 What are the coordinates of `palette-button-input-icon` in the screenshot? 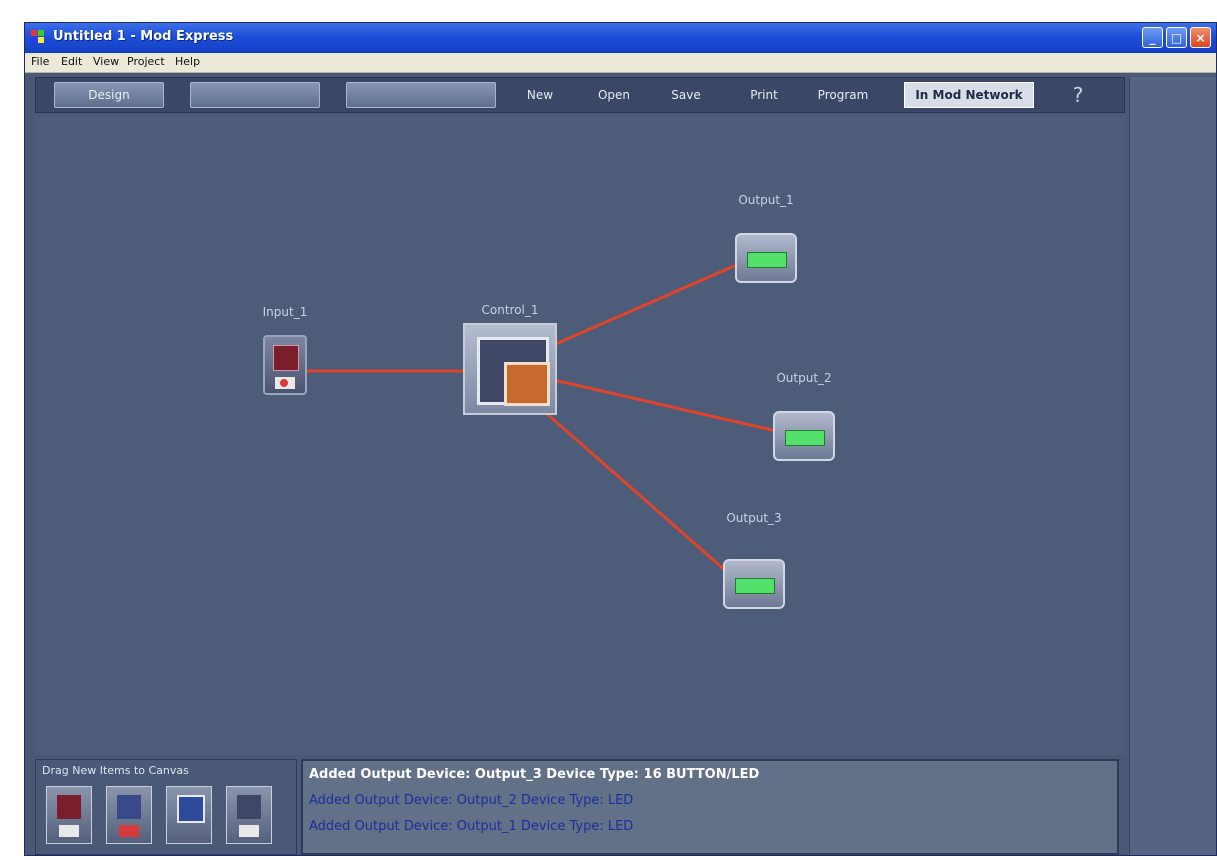 It's located at (129, 815).